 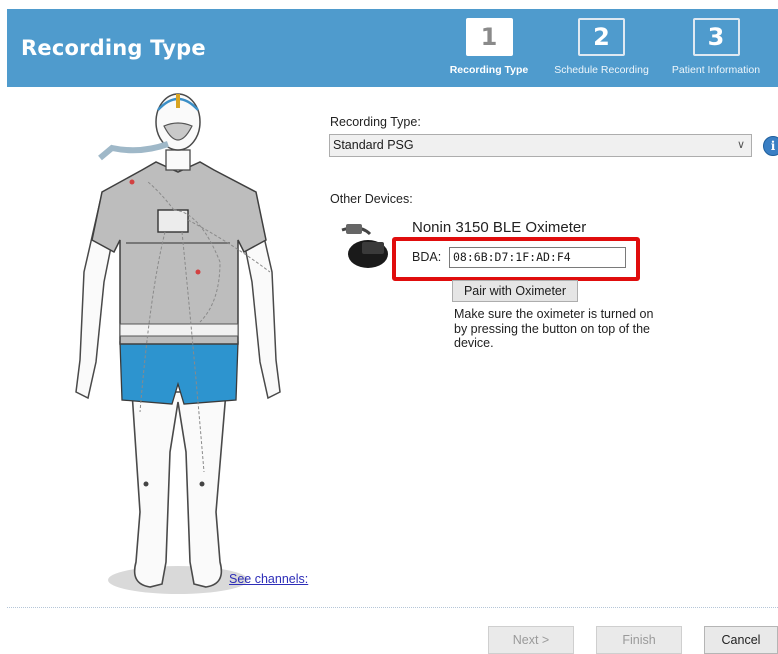 What do you see at coordinates (540, 145) in the screenshot?
I see `recording-type-select: Standard PSG ∨` at bounding box center [540, 145].